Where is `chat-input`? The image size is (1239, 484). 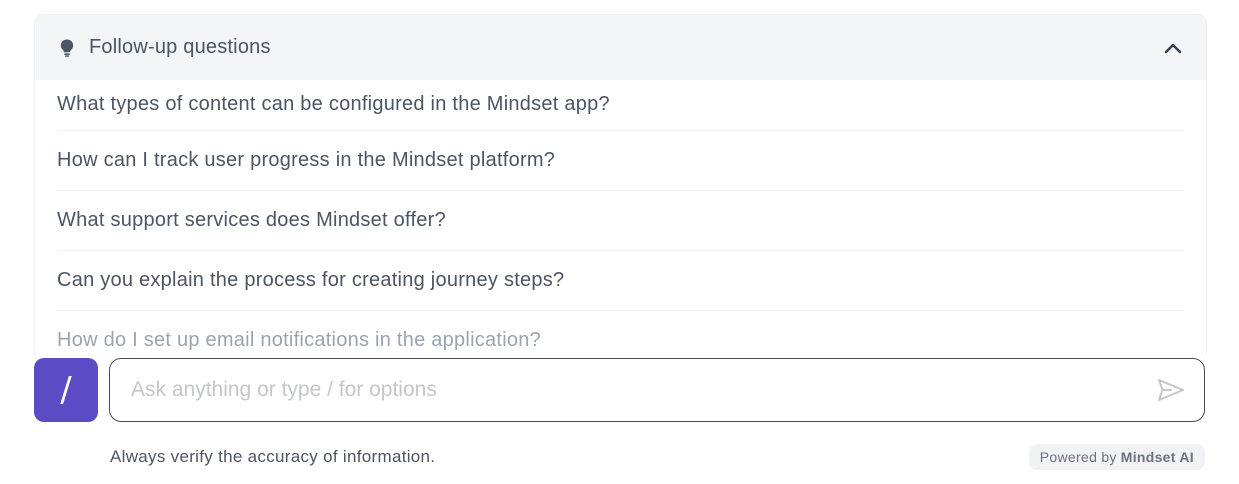 chat-input is located at coordinates (633, 390).